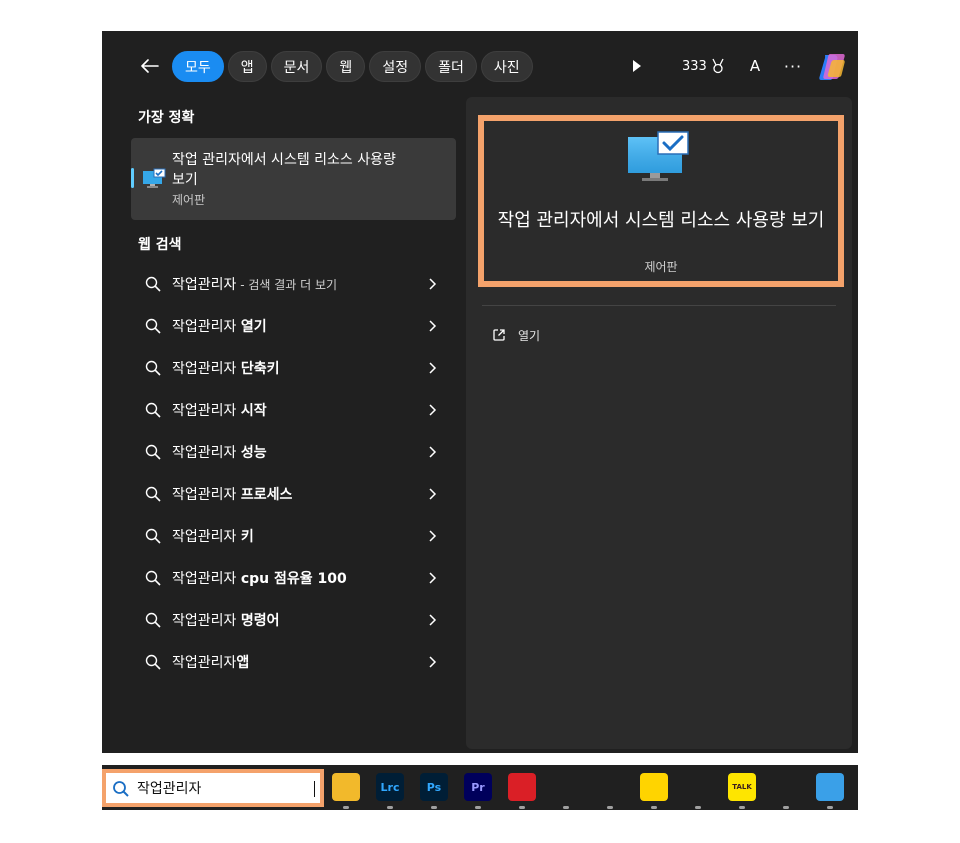  I want to click on back-arrow-icon, so click(150, 66).